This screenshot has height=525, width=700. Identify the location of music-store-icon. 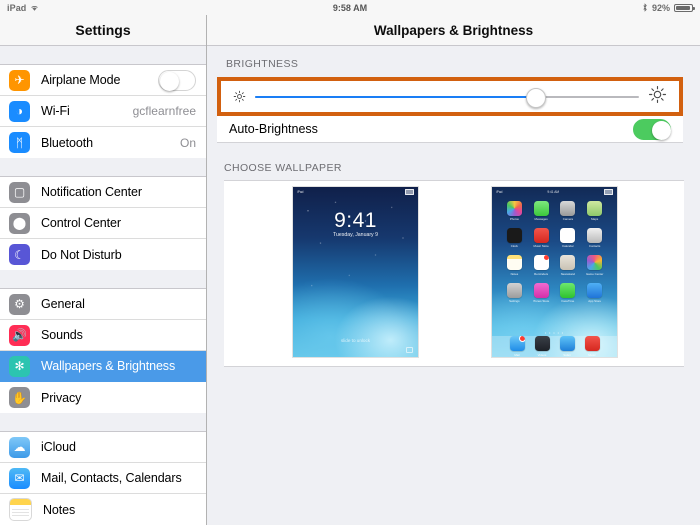
(541, 236).